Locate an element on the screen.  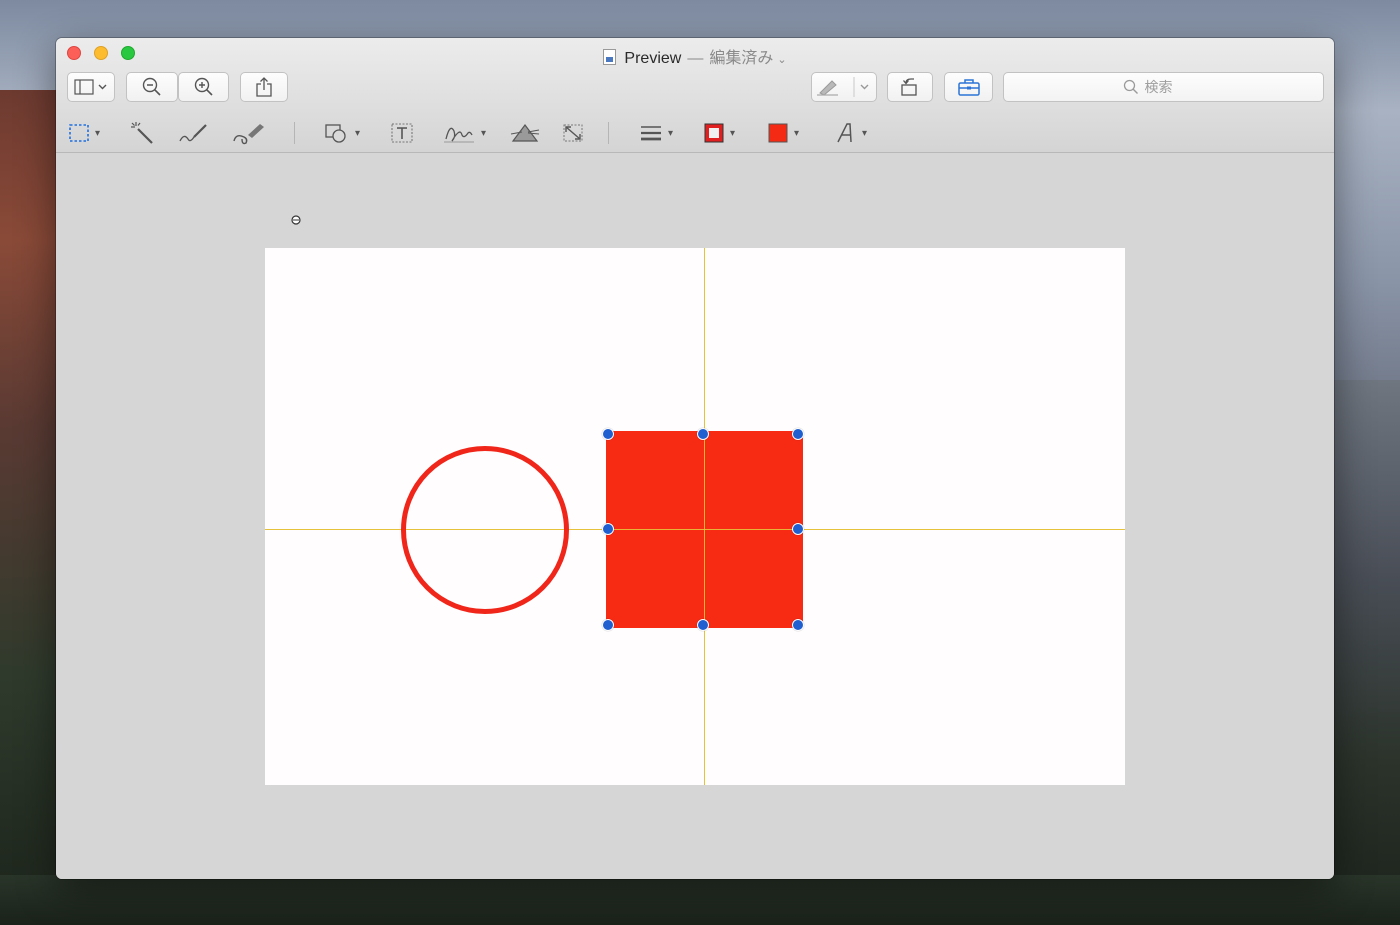
pen-icon is located at coordinates (843, 87).